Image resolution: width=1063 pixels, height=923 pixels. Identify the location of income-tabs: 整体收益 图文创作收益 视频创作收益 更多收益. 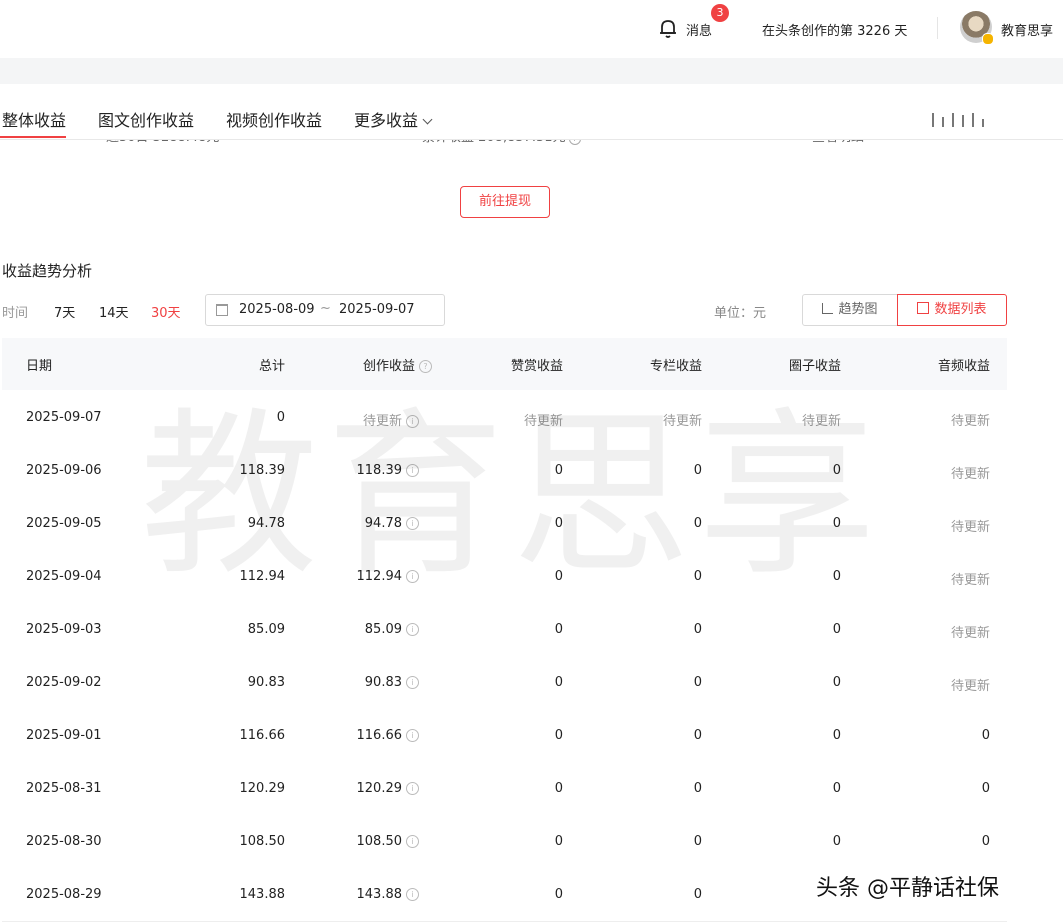
(531, 112).